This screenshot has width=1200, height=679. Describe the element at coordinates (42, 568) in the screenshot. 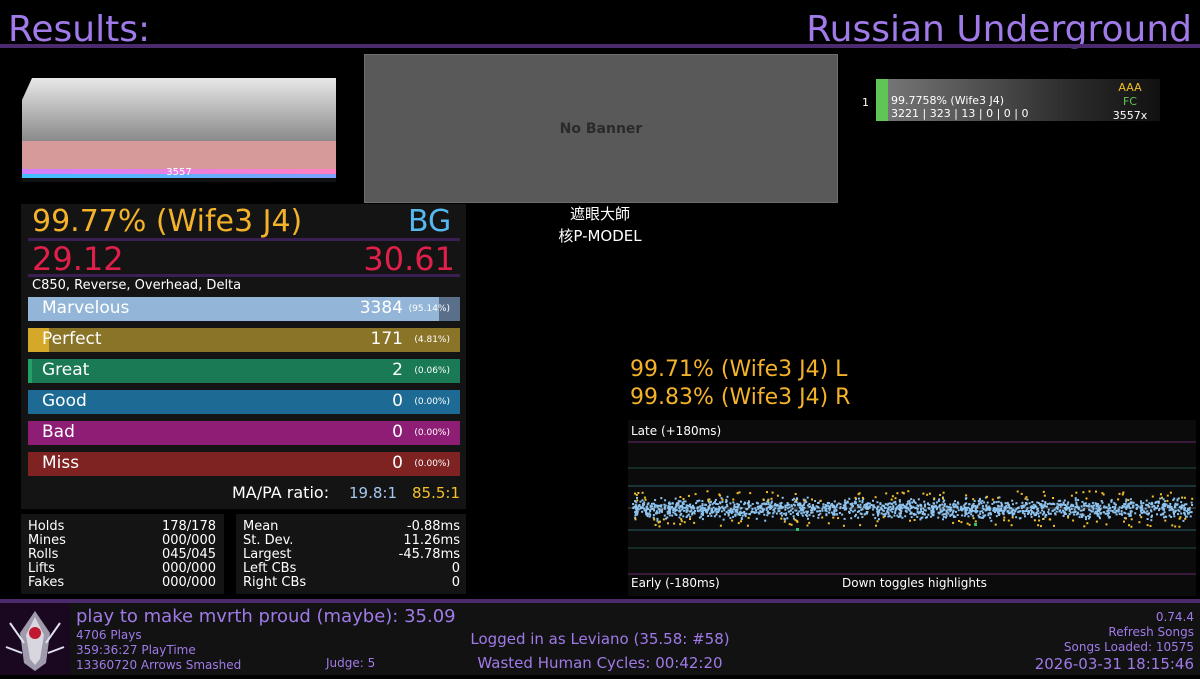

I see `stat-label: Lifts` at that location.